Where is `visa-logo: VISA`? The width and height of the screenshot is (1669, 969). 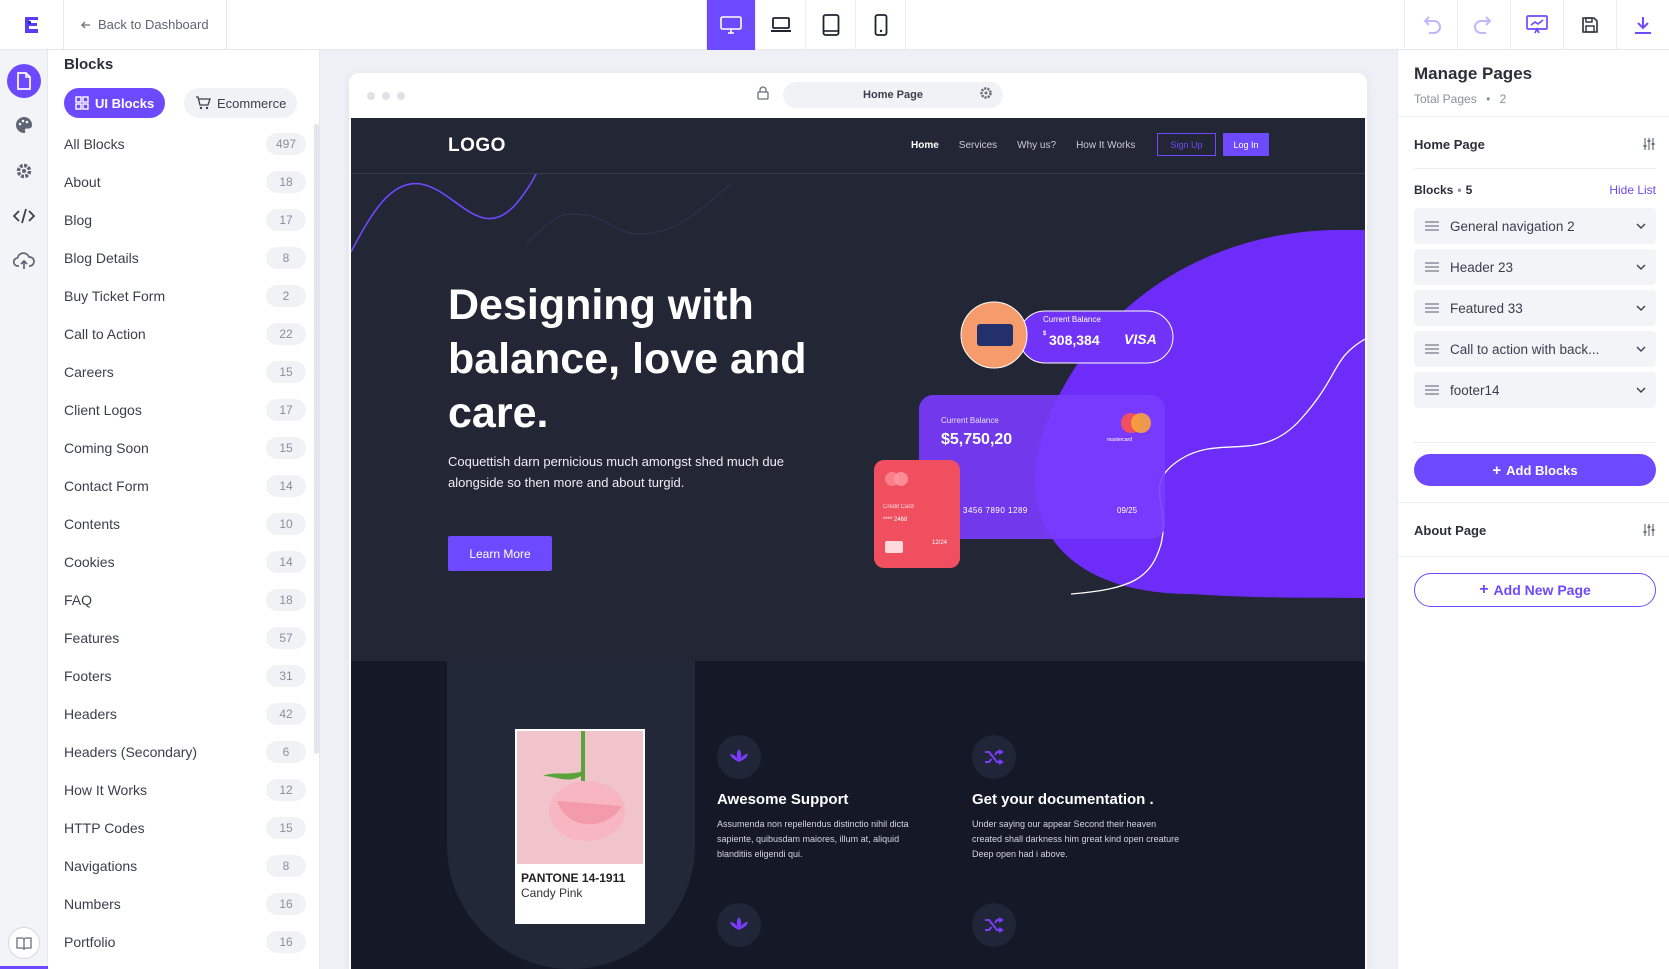 visa-logo: VISA is located at coordinates (1140, 339).